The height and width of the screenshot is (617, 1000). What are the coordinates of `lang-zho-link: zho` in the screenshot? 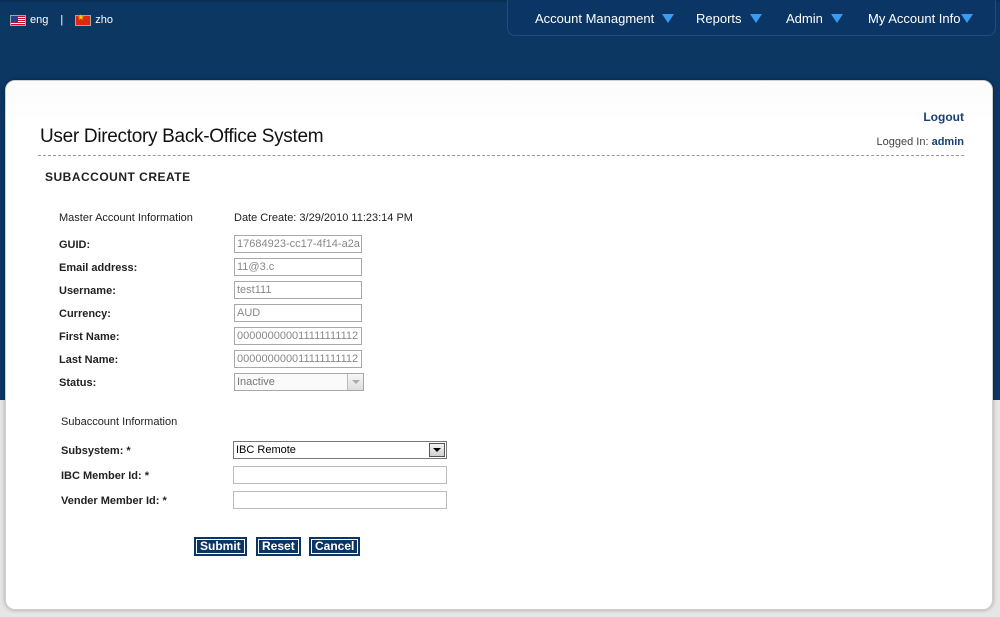 It's located at (94, 19).